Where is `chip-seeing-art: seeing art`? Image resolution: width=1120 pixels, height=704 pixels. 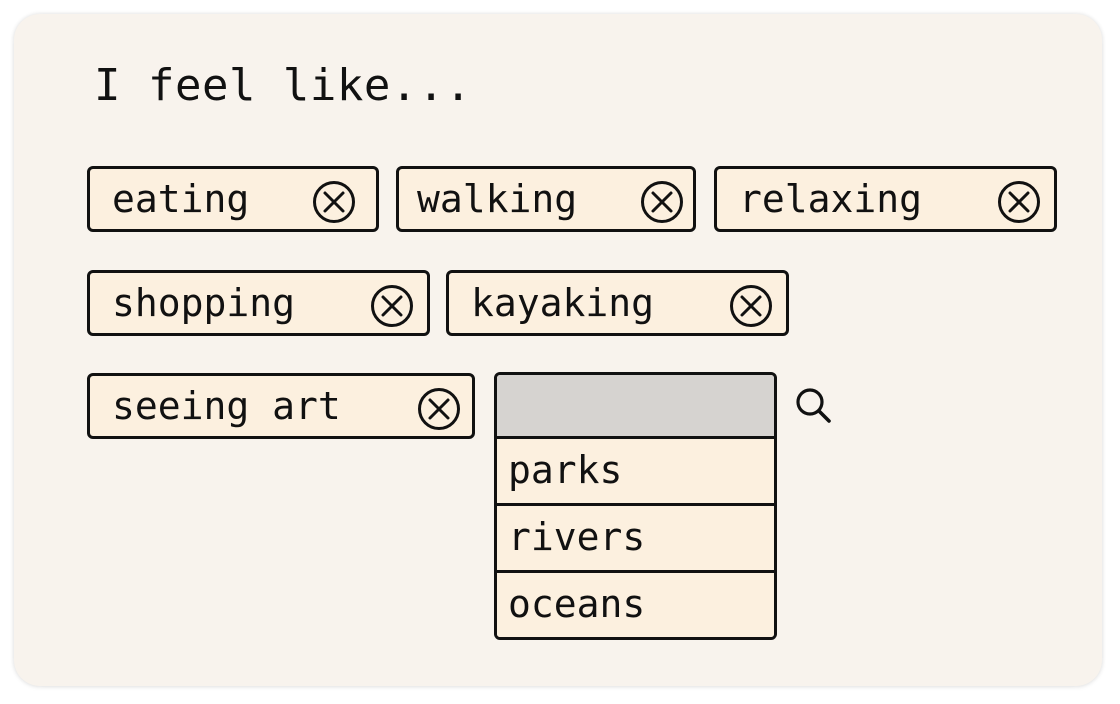 chip-seeing-art: seeing art is located at coordinates (281, 406).